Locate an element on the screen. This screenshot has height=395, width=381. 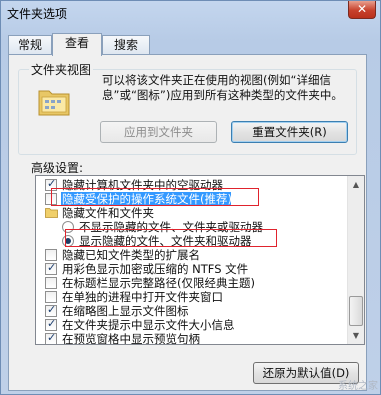
adv-item-separate-process: 在单独的进程中打开文件夹窗口 is located at coordinates (186, 297).